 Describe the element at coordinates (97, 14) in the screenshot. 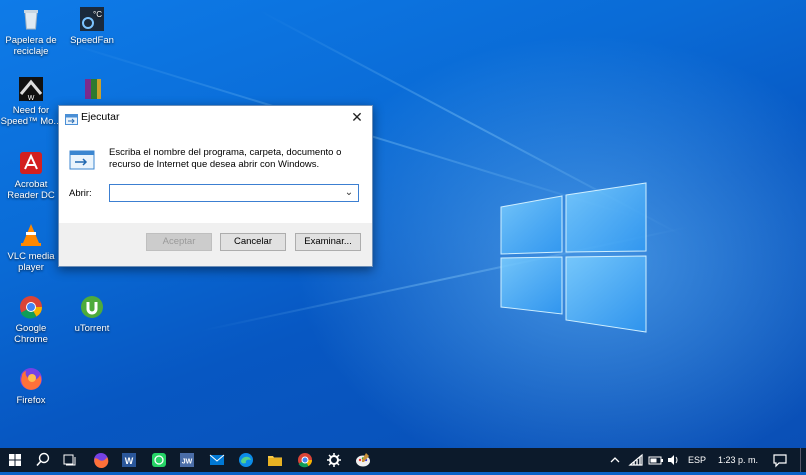

I see `svg-text: °C` at that location.